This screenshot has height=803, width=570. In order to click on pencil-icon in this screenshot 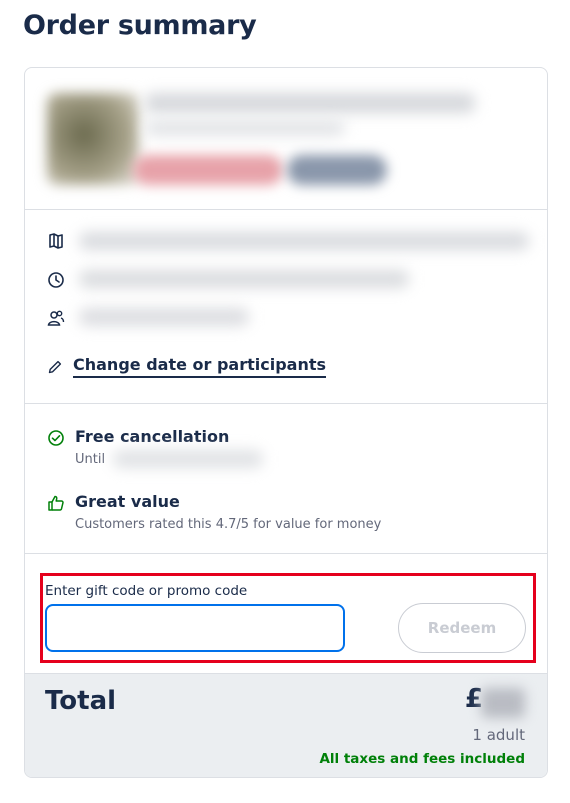, I will do `click(55, 366)`.